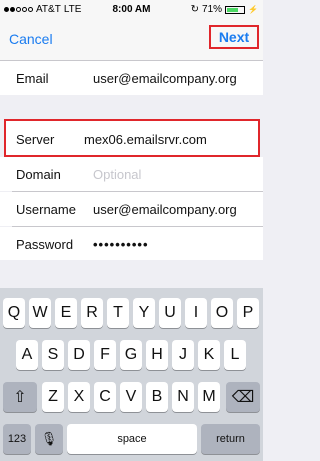 The image size is (320, 461). Describe the element at coordinates (209, 397) in the screenshot. I see `key-m: M` at that location.